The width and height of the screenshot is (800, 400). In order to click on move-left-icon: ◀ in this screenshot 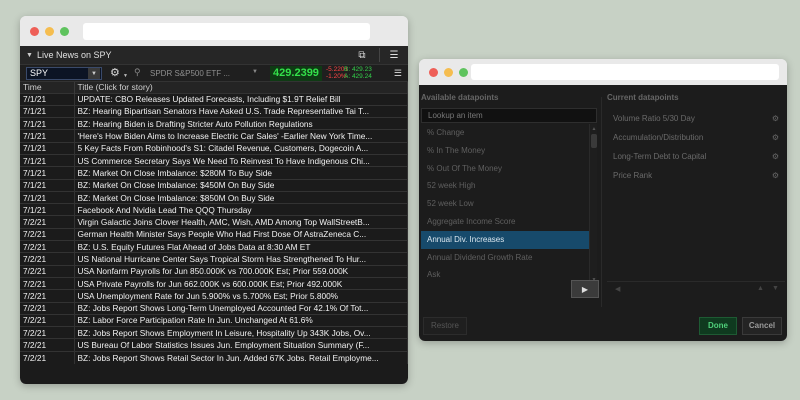, I will do `click(617, 289)`.